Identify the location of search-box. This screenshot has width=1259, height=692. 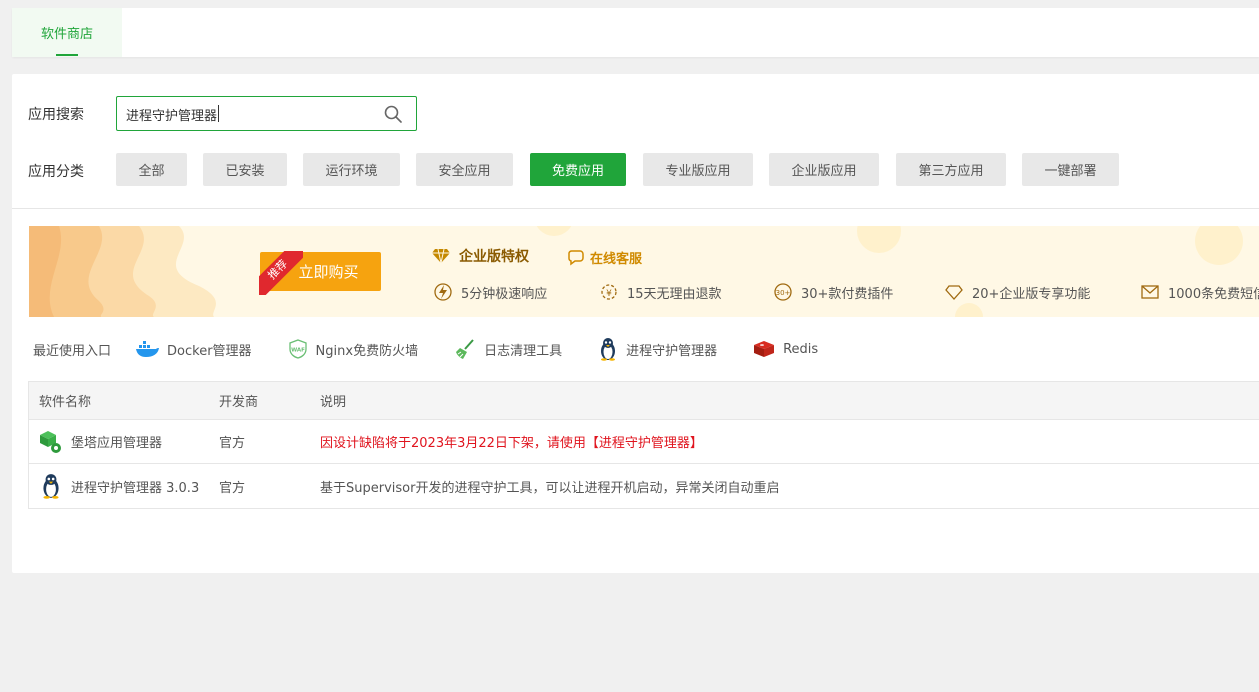
(266, 113).